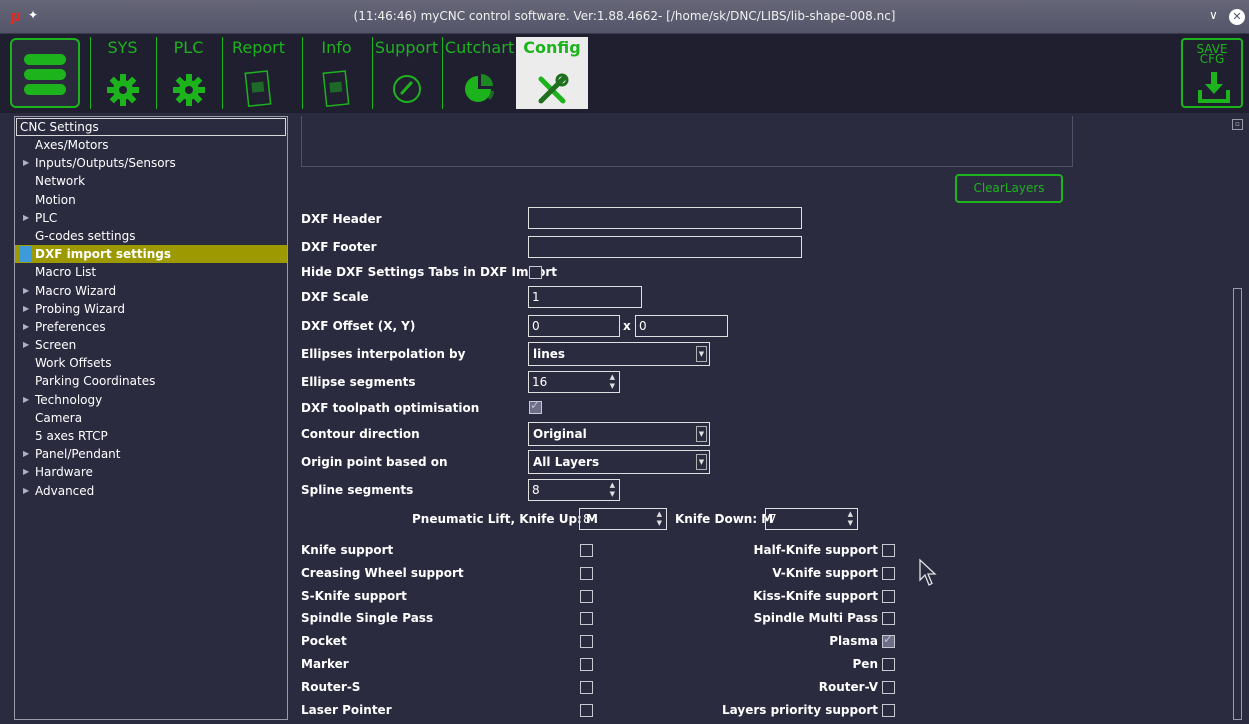 This screenshot has height=724, width=1249. I want to click on knife-up-spinbox: 8 ▲ ▼, so click(623, 519).